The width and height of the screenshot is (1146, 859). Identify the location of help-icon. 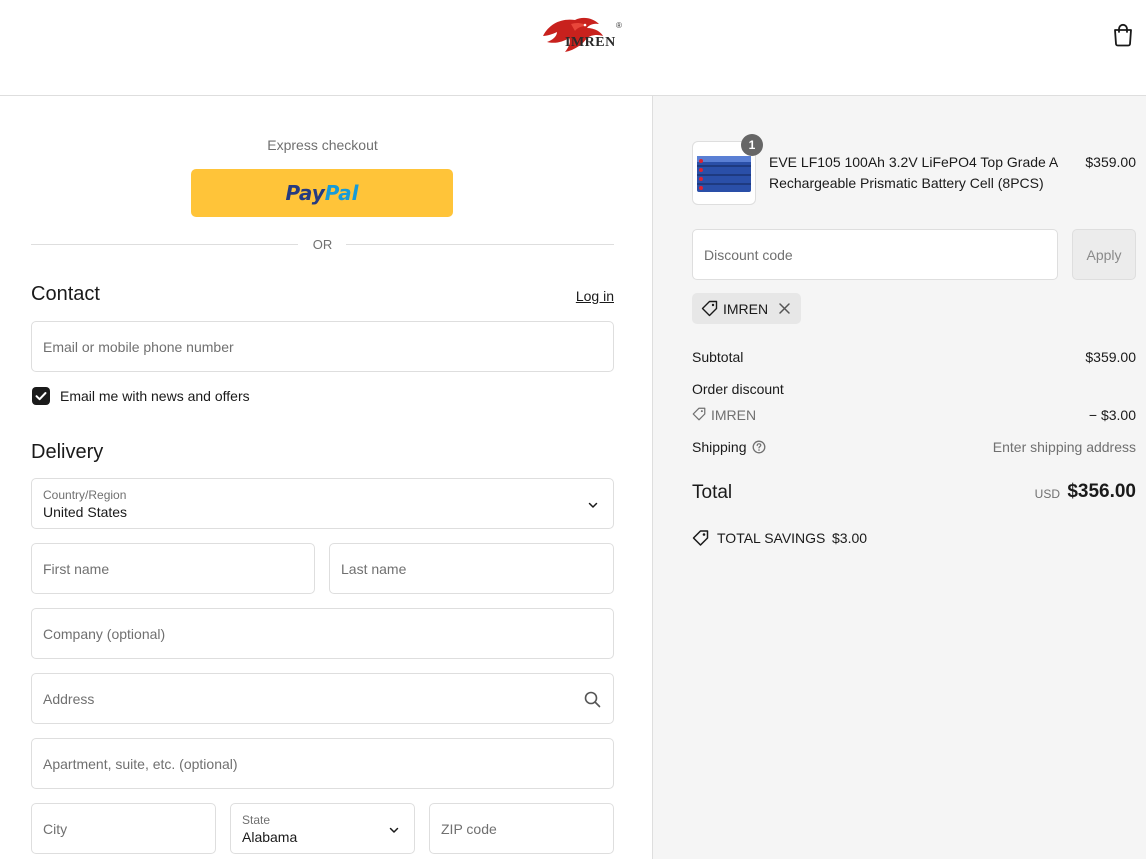
(759, 447).